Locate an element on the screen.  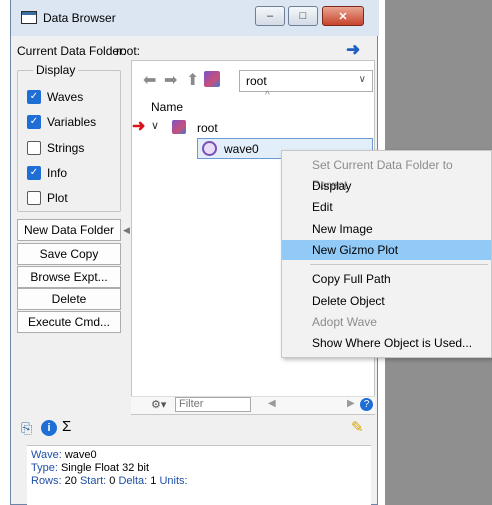
info-wave-value: wave0 is located at coordinates (80, 455).